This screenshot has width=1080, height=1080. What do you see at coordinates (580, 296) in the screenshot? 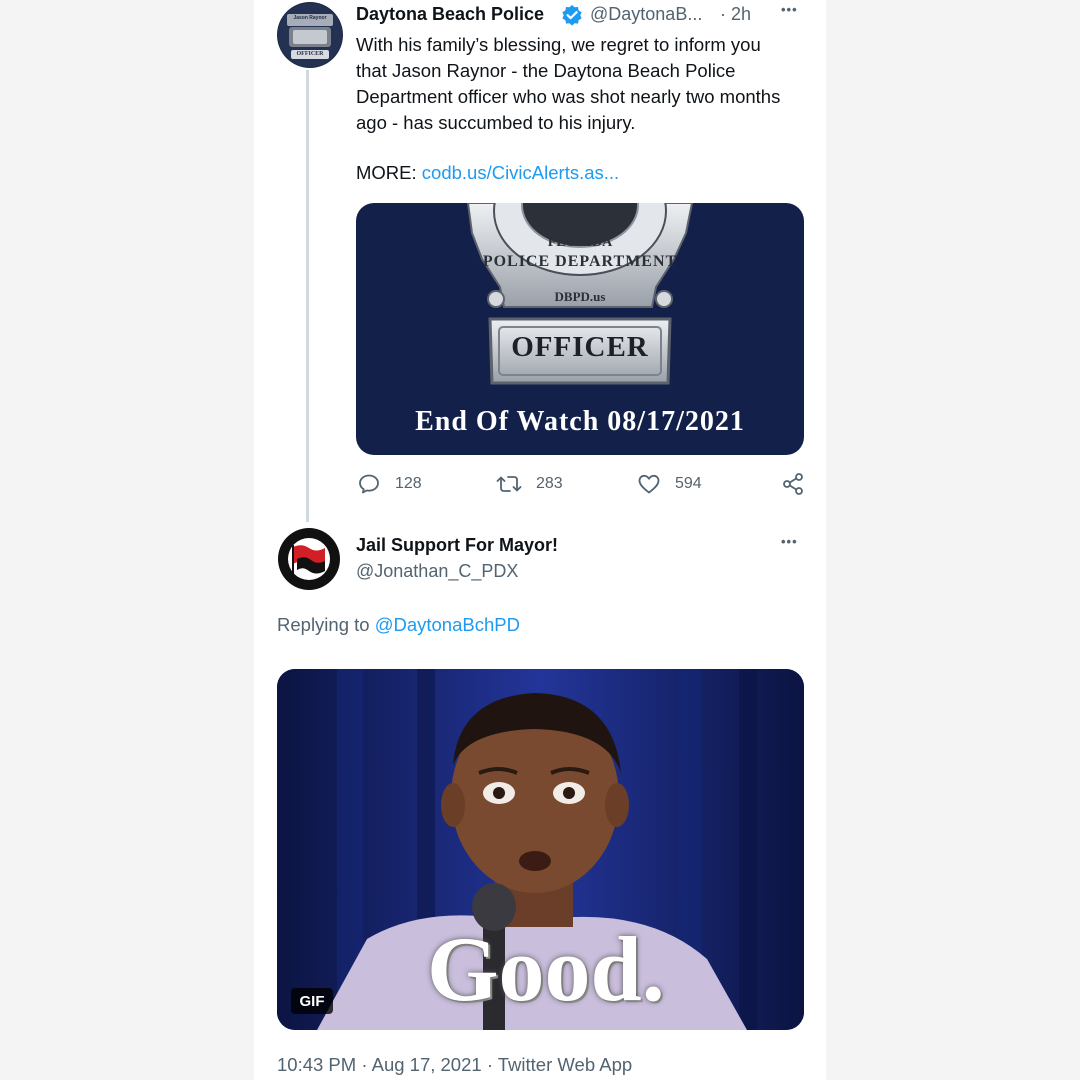
I see `badge-site-text: DBPD.us` at bounding box center [580, 296].